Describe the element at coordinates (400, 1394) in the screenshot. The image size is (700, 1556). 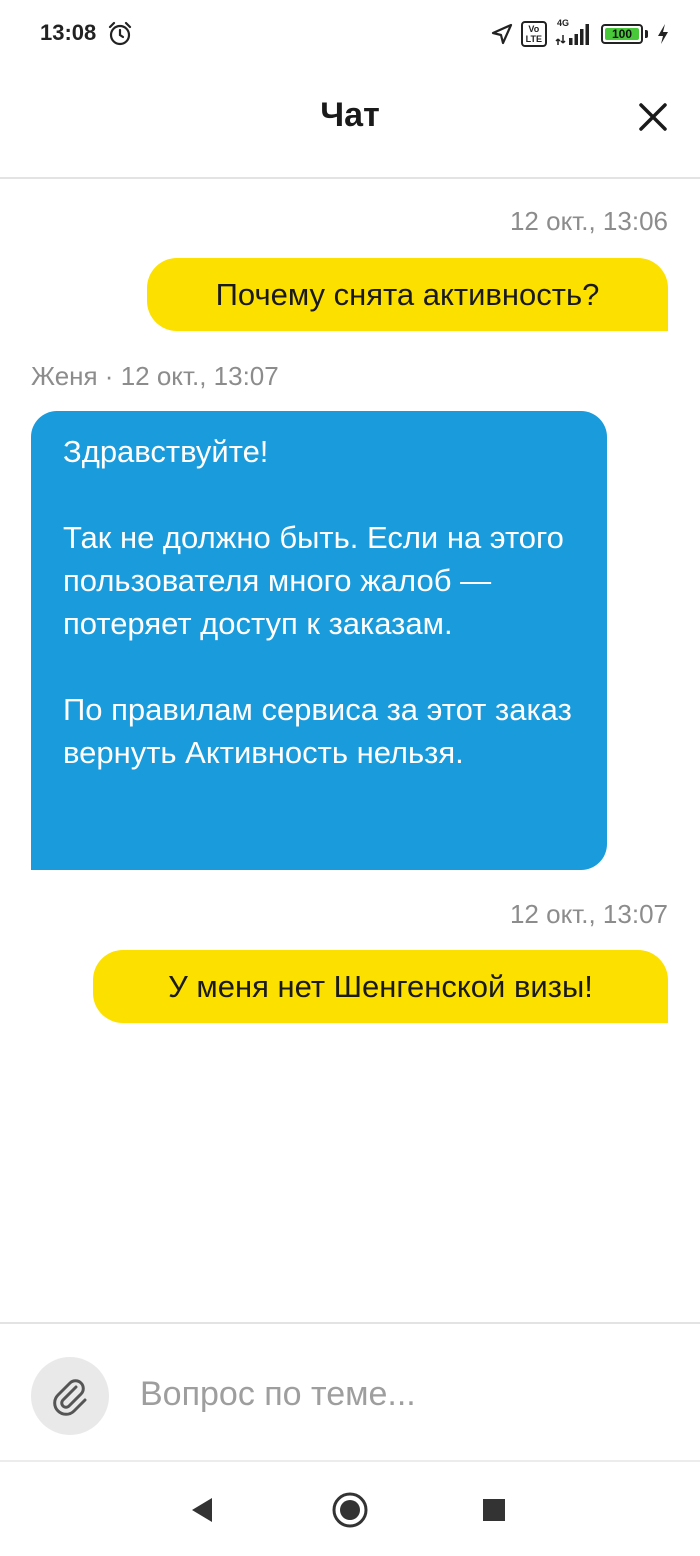
I see `message-input` at that location.